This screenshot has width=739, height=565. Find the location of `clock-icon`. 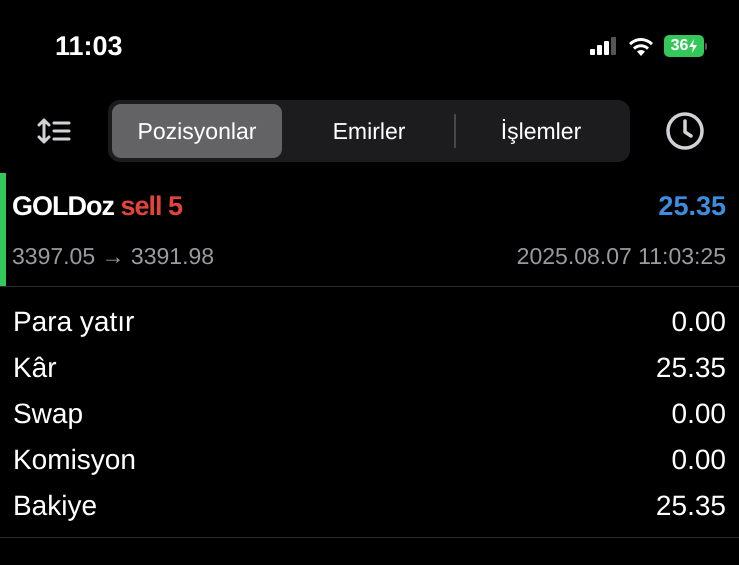

clock-icon is located at coordinates (684, 131).